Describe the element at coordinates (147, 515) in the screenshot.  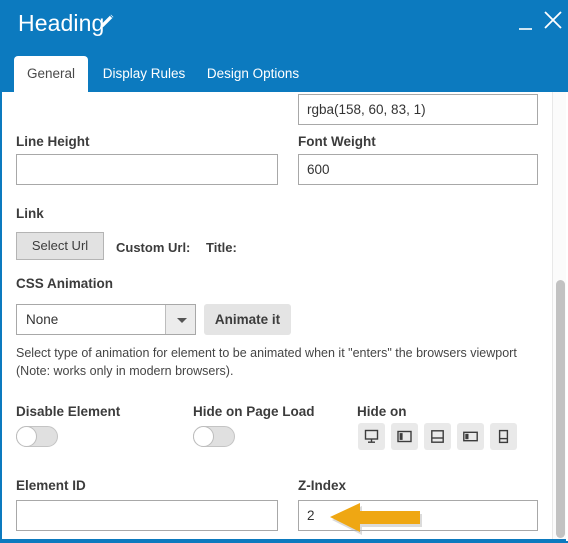
I see `element-id-input` at that location.